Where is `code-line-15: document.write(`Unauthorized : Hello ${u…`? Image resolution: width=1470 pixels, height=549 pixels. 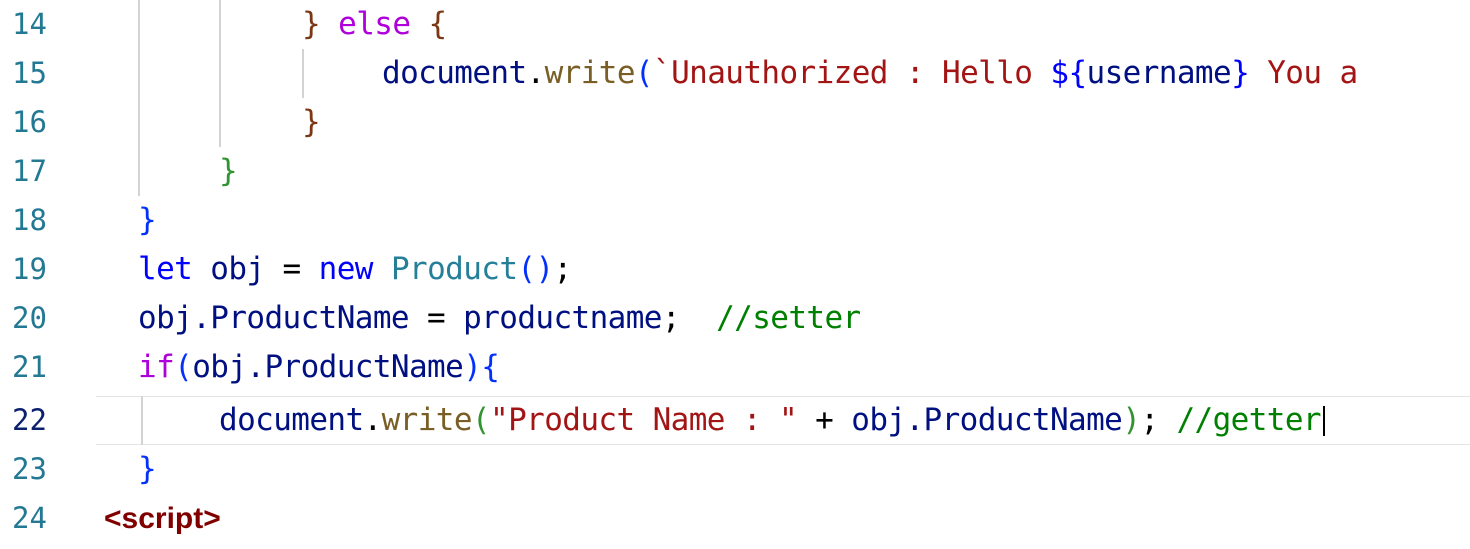 code-line-15: document.write(`Unauthorized : Hello ${u… is located at coordinates (870, 73).